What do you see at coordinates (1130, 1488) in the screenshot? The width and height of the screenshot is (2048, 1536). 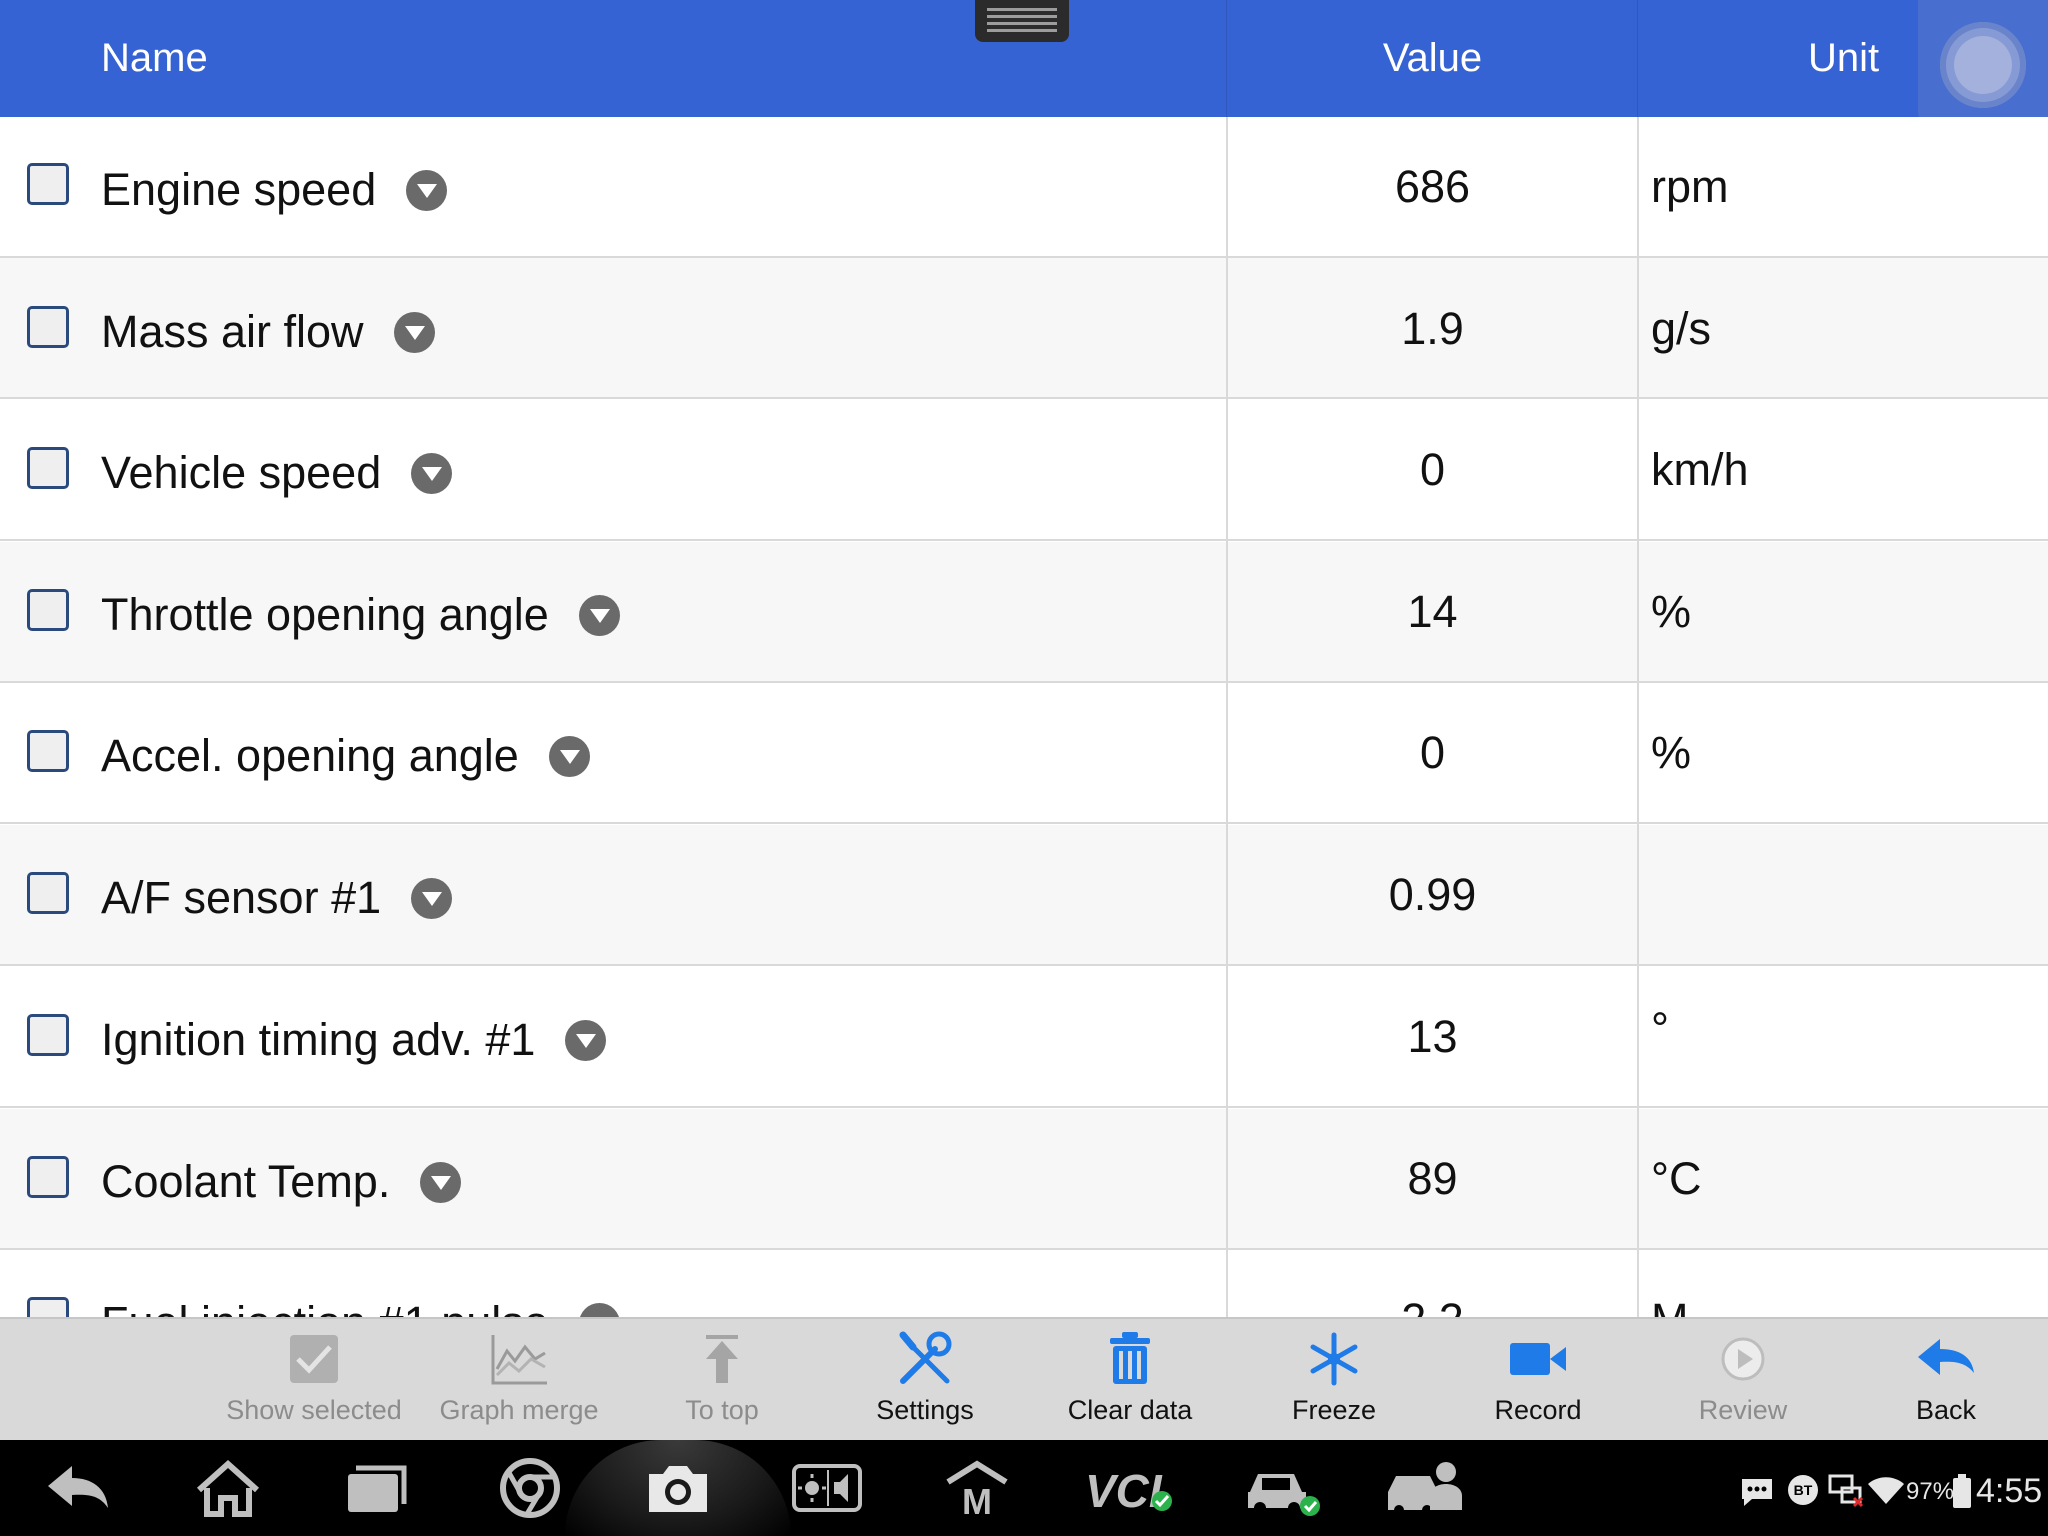 I see `vci-status-icon: VCI` at bounding box center [1130, 1488].